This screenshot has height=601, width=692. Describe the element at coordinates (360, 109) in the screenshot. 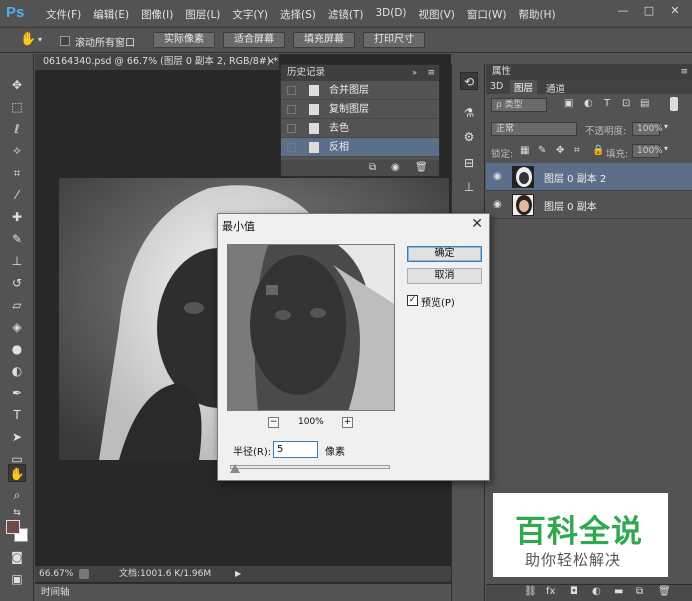

I see `history-item: 复制图层` at that location.